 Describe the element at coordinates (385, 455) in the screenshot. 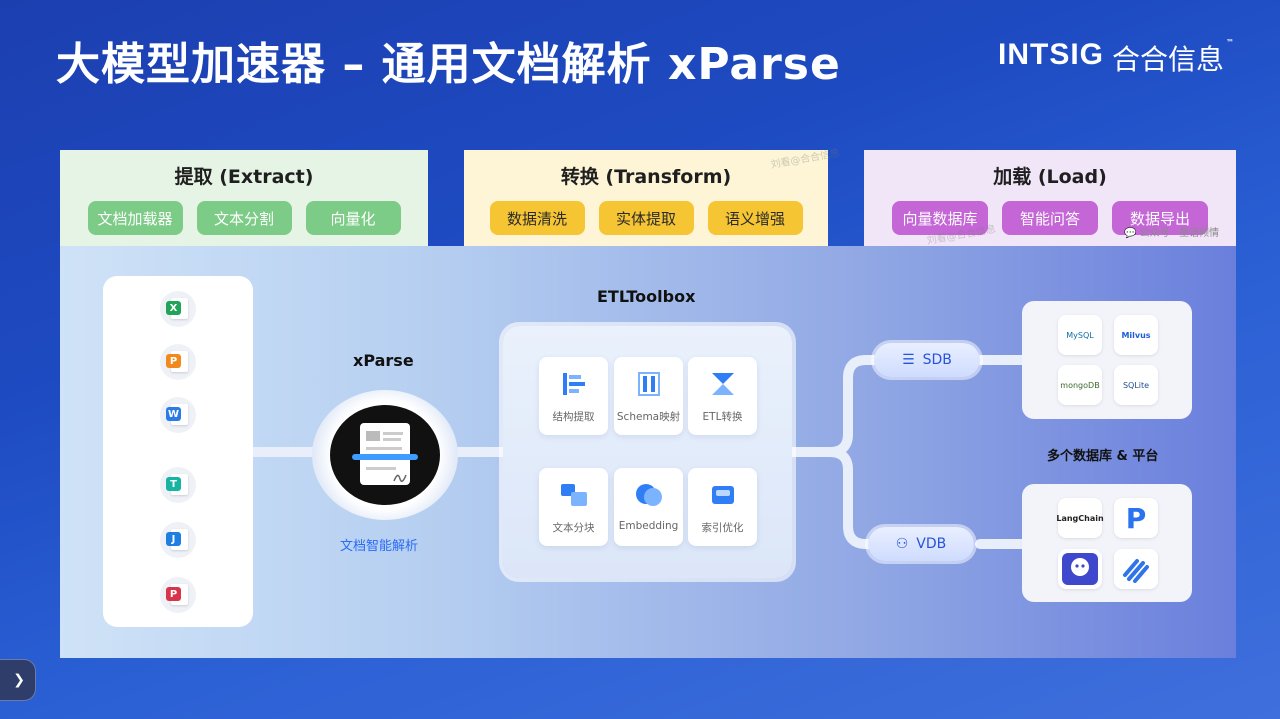

I see `xparse-scanner-icon` at that location.